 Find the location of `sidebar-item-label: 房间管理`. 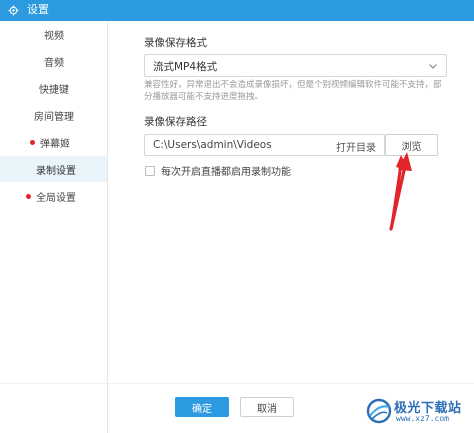

sidebar-item-label: 房间管理 is located at coordinates (54, 117).